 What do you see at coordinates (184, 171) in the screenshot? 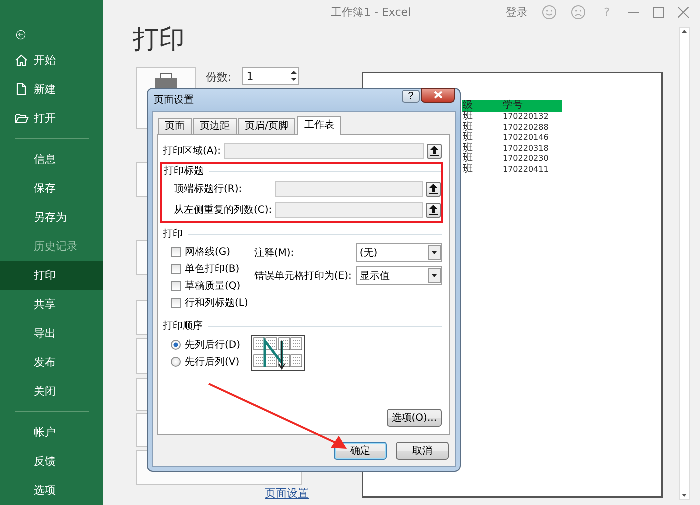
I see `group-label: 打印标题` at bounding box center [184, 171].